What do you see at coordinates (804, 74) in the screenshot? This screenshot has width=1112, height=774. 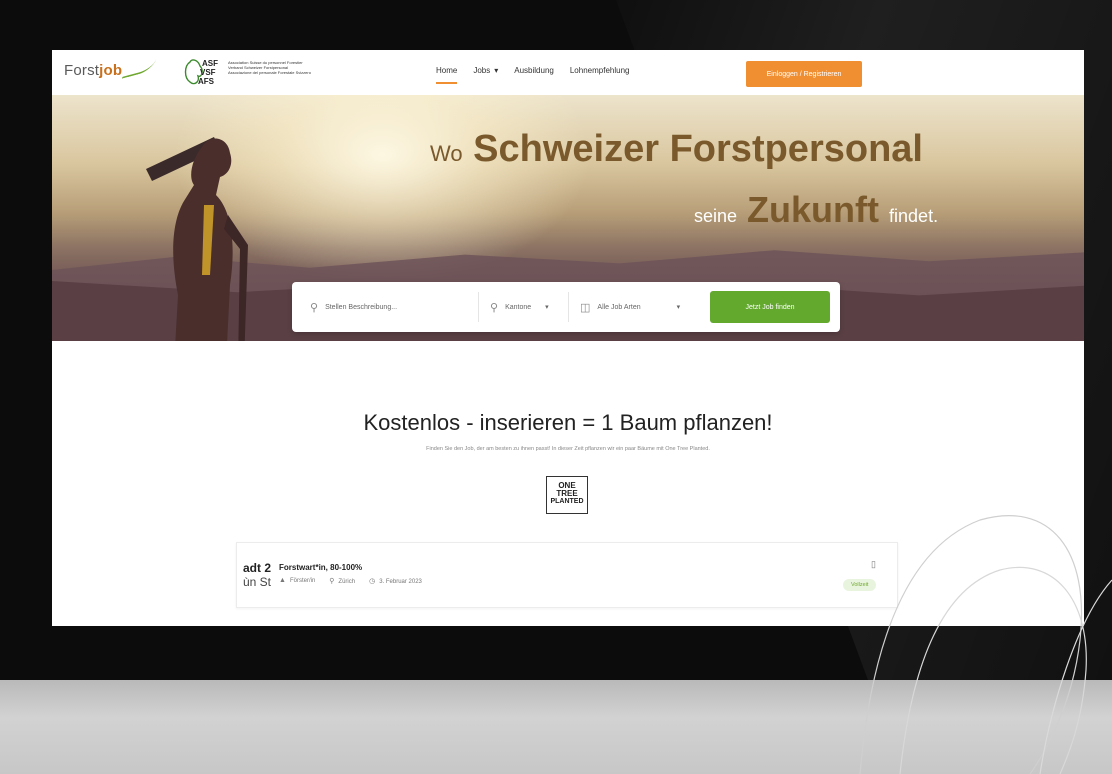 I see `login-register-button: Einloggen / Registrieren` at bounding box center [804, 74].